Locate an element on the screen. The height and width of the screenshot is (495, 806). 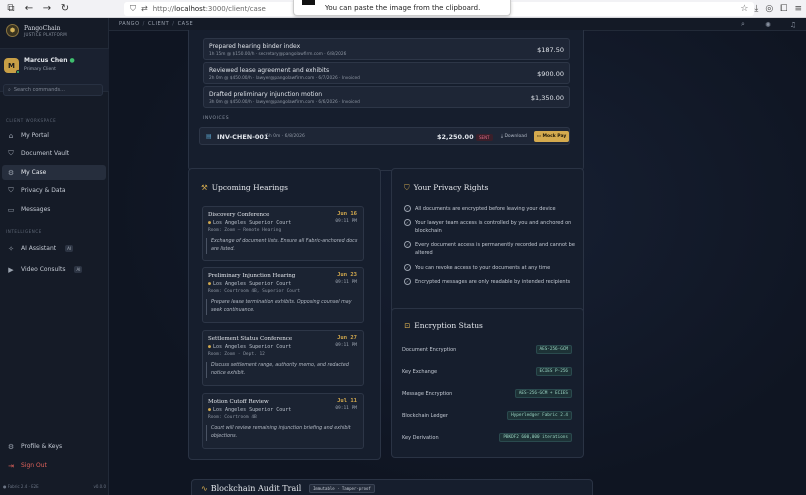
time-entry-description: Drafted preliminary injunction motion is located at coordinates (266, 94).